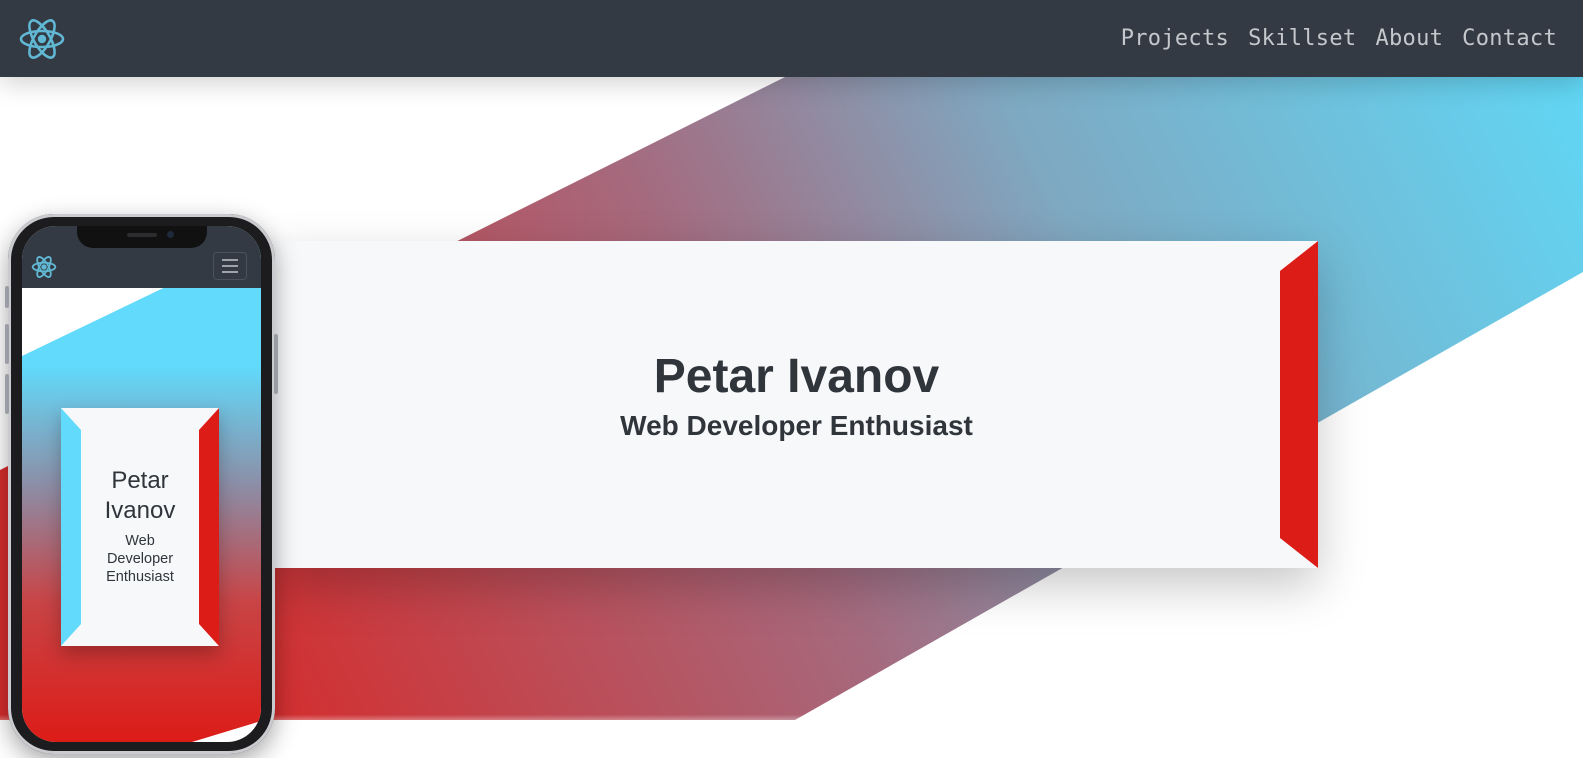  What do you see at coordinates (1409, 38) in the screenshot?
I see `nav-link-about: About` at bounding box center [1409, 38].